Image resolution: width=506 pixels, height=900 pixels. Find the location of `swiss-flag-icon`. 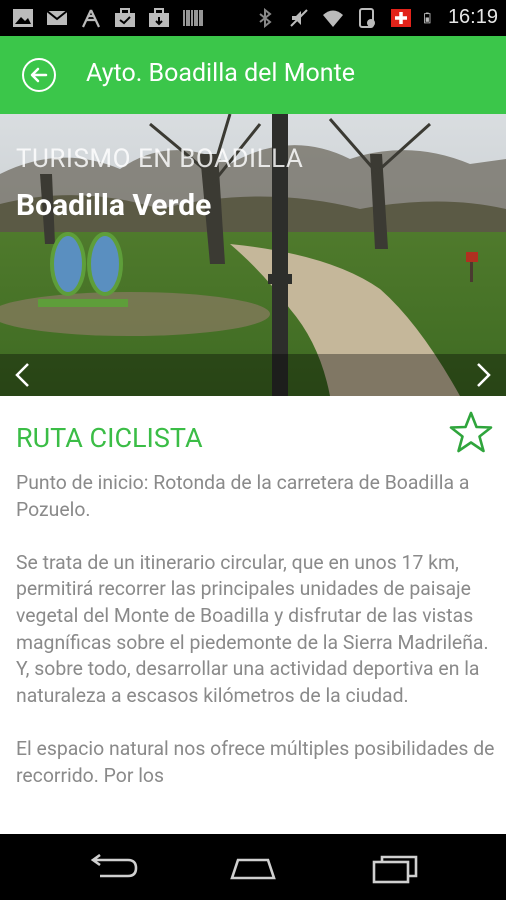

swiss-flag-icon is located at coordinates (400, 17).